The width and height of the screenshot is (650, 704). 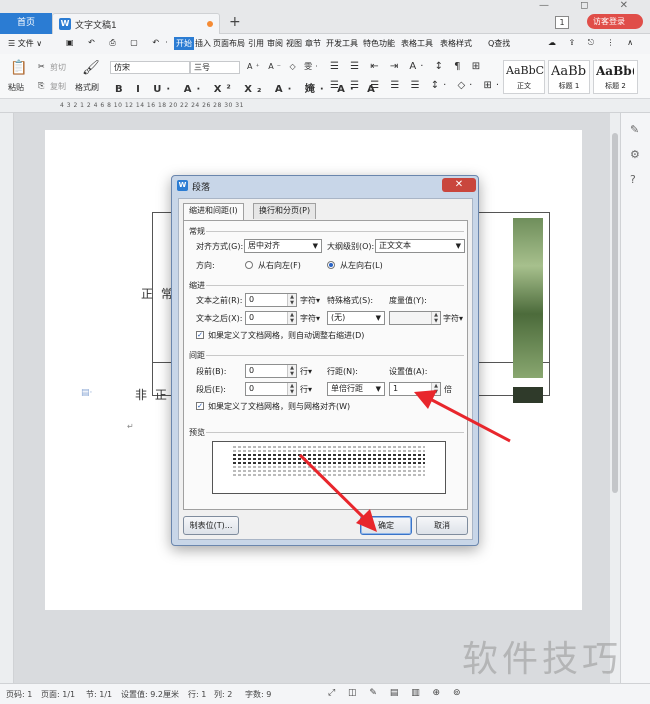 I want to click on space-before-input: 0 ▲ ▼, so click(x=271, y=371).